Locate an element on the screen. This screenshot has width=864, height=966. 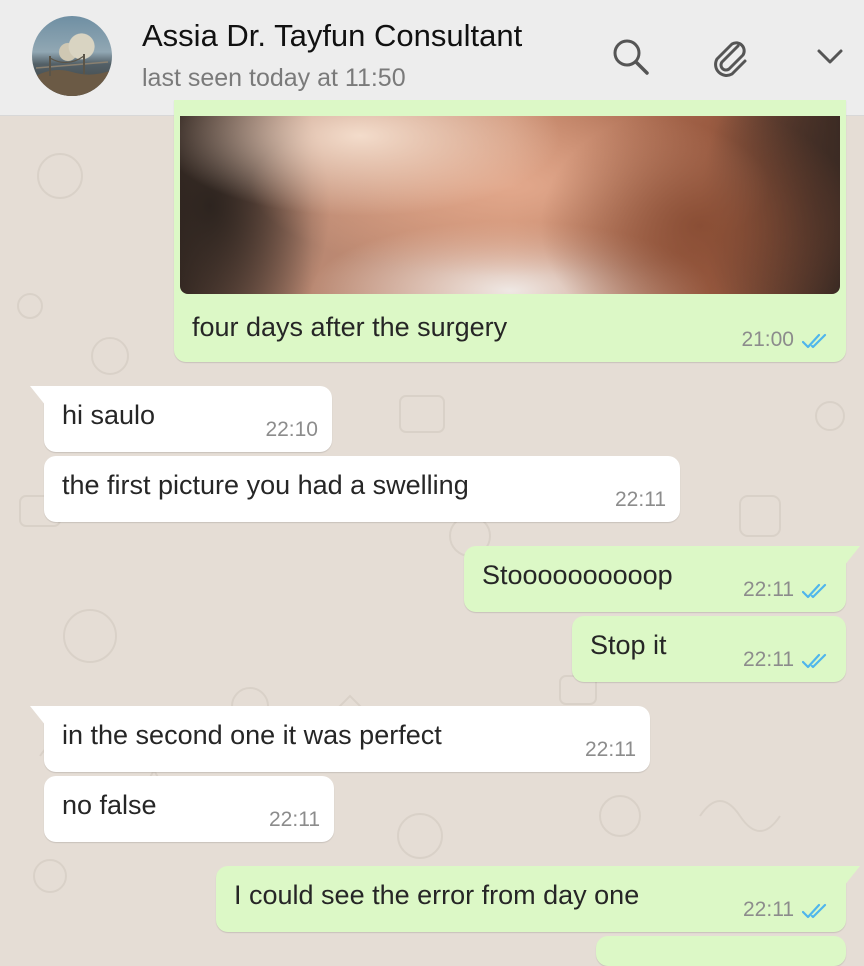
message-text: I could see the error from day one is located at coordinates (437, 895).